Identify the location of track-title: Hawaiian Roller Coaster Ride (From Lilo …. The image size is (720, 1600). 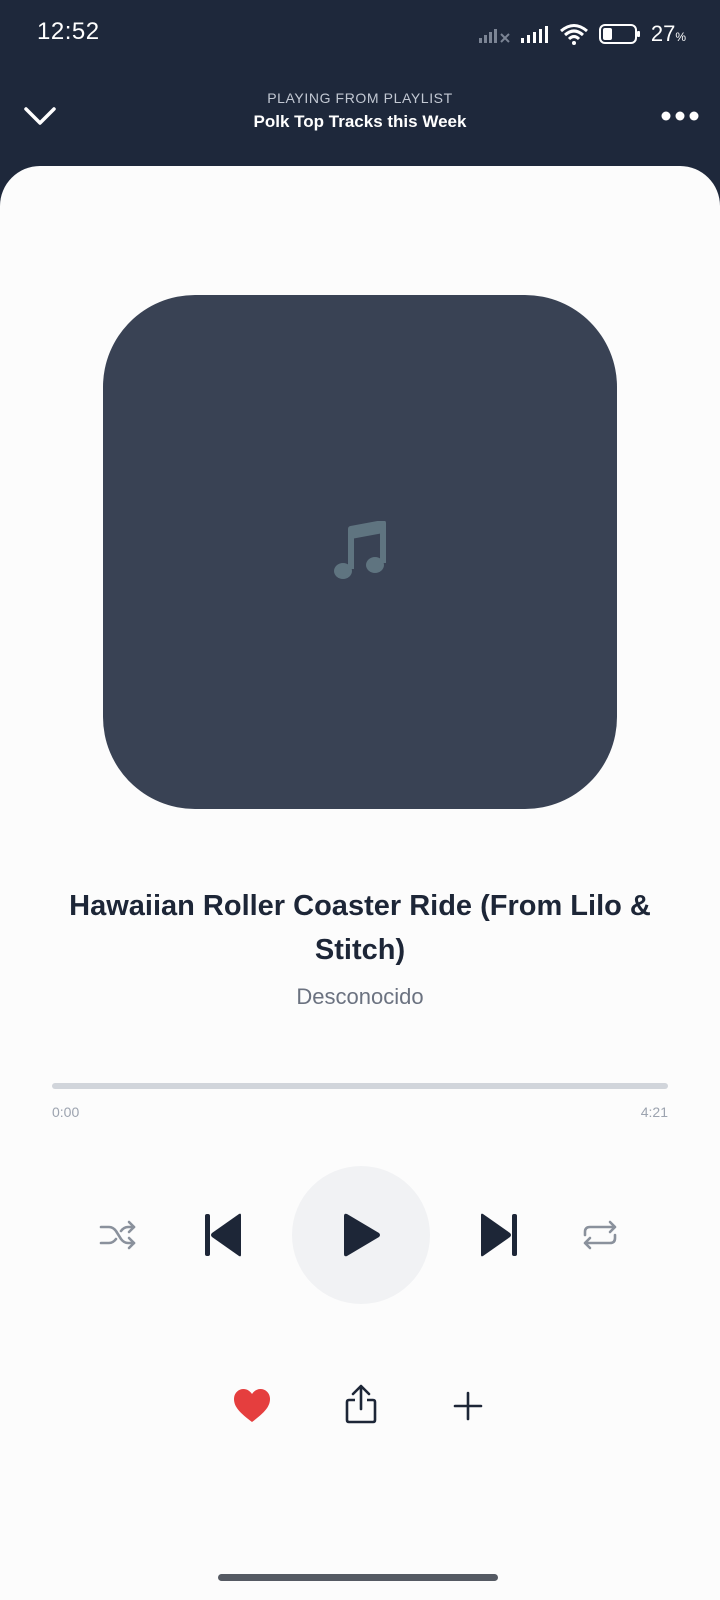
(360, 928).